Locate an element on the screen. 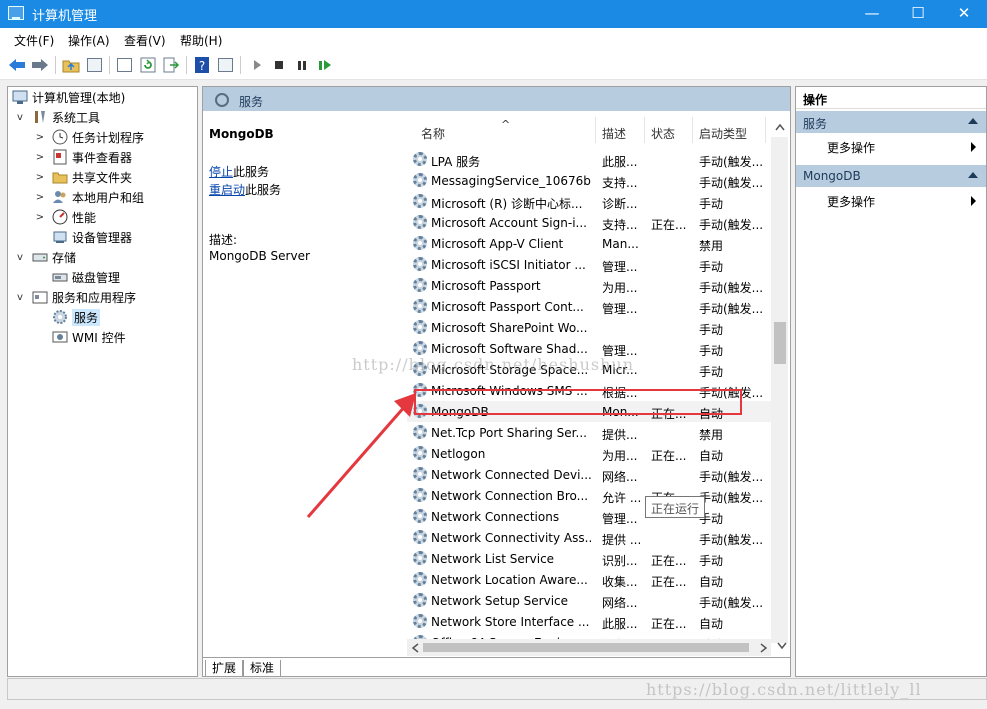  pause-service-icon is located at coordinates (302, 65).